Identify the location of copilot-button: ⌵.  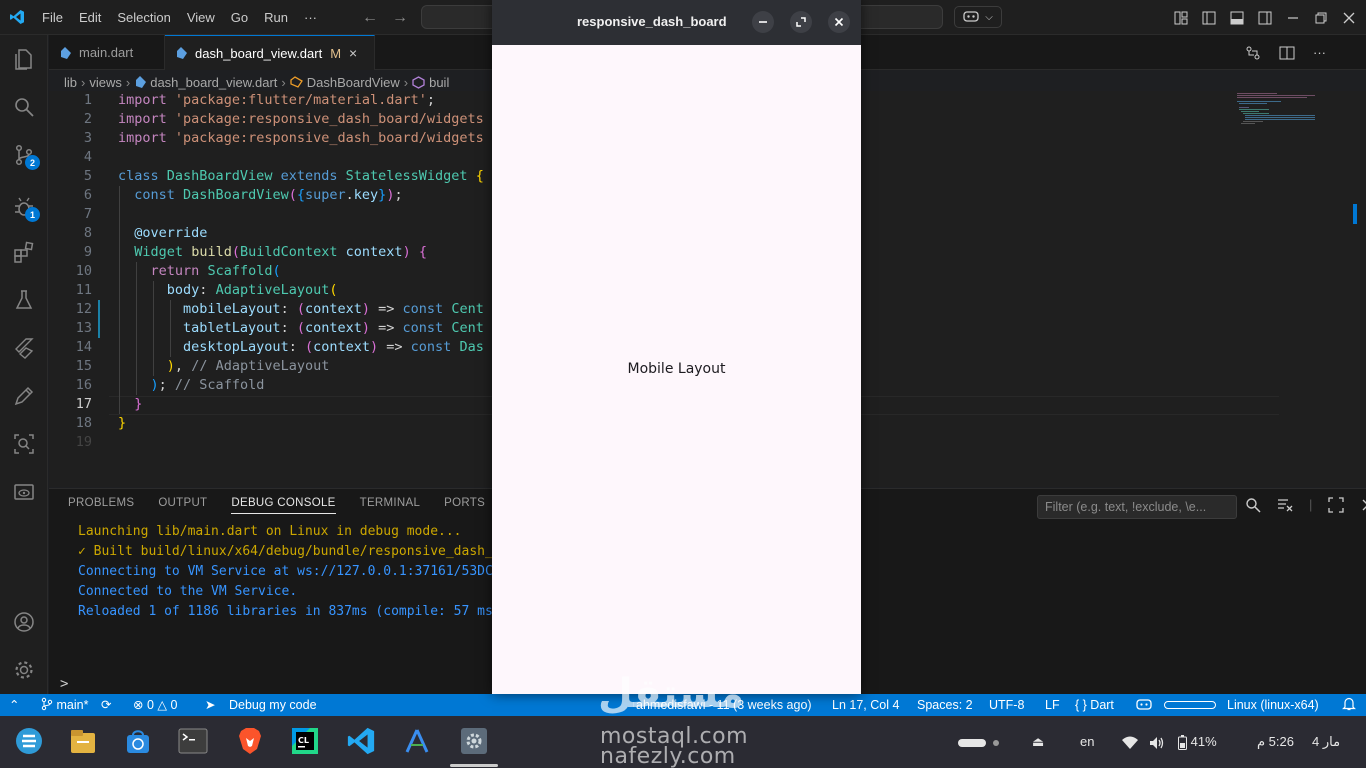
(978, 17).